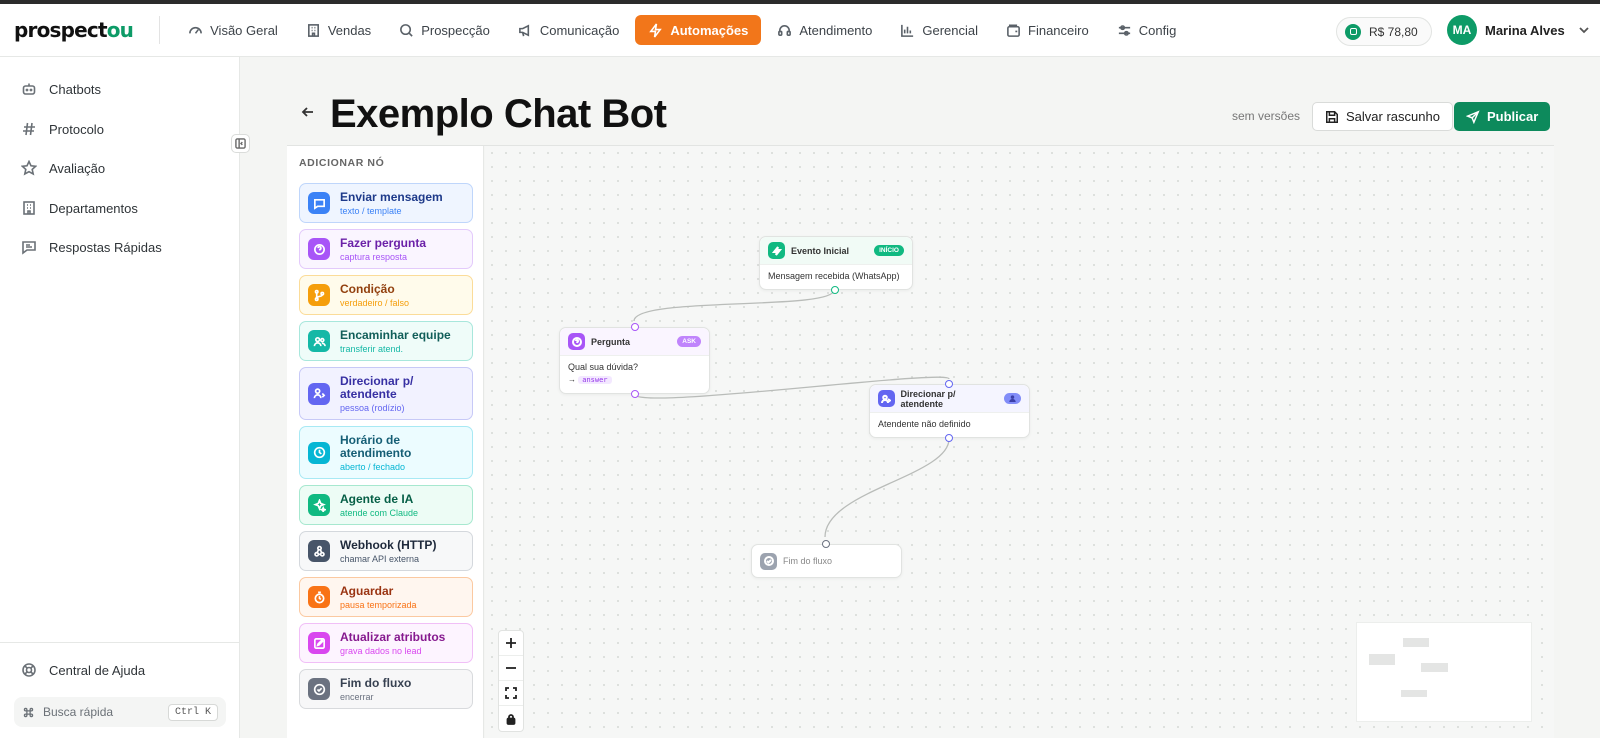 This screenshot has width=1600, height=738. What do you see at coordinates (388, 544) in the screenshot?
I see `palette-item-label: Webhook (HTTP)` at bounding box center [388, 544].